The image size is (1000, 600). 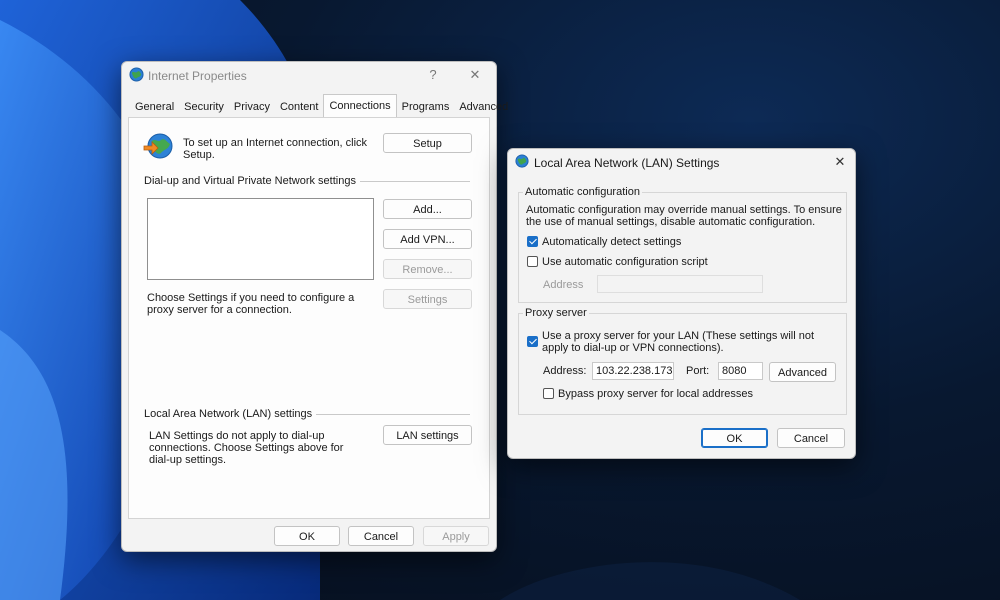 I want to click on globe-with-arrow-icon, so click(x=158, y=147).